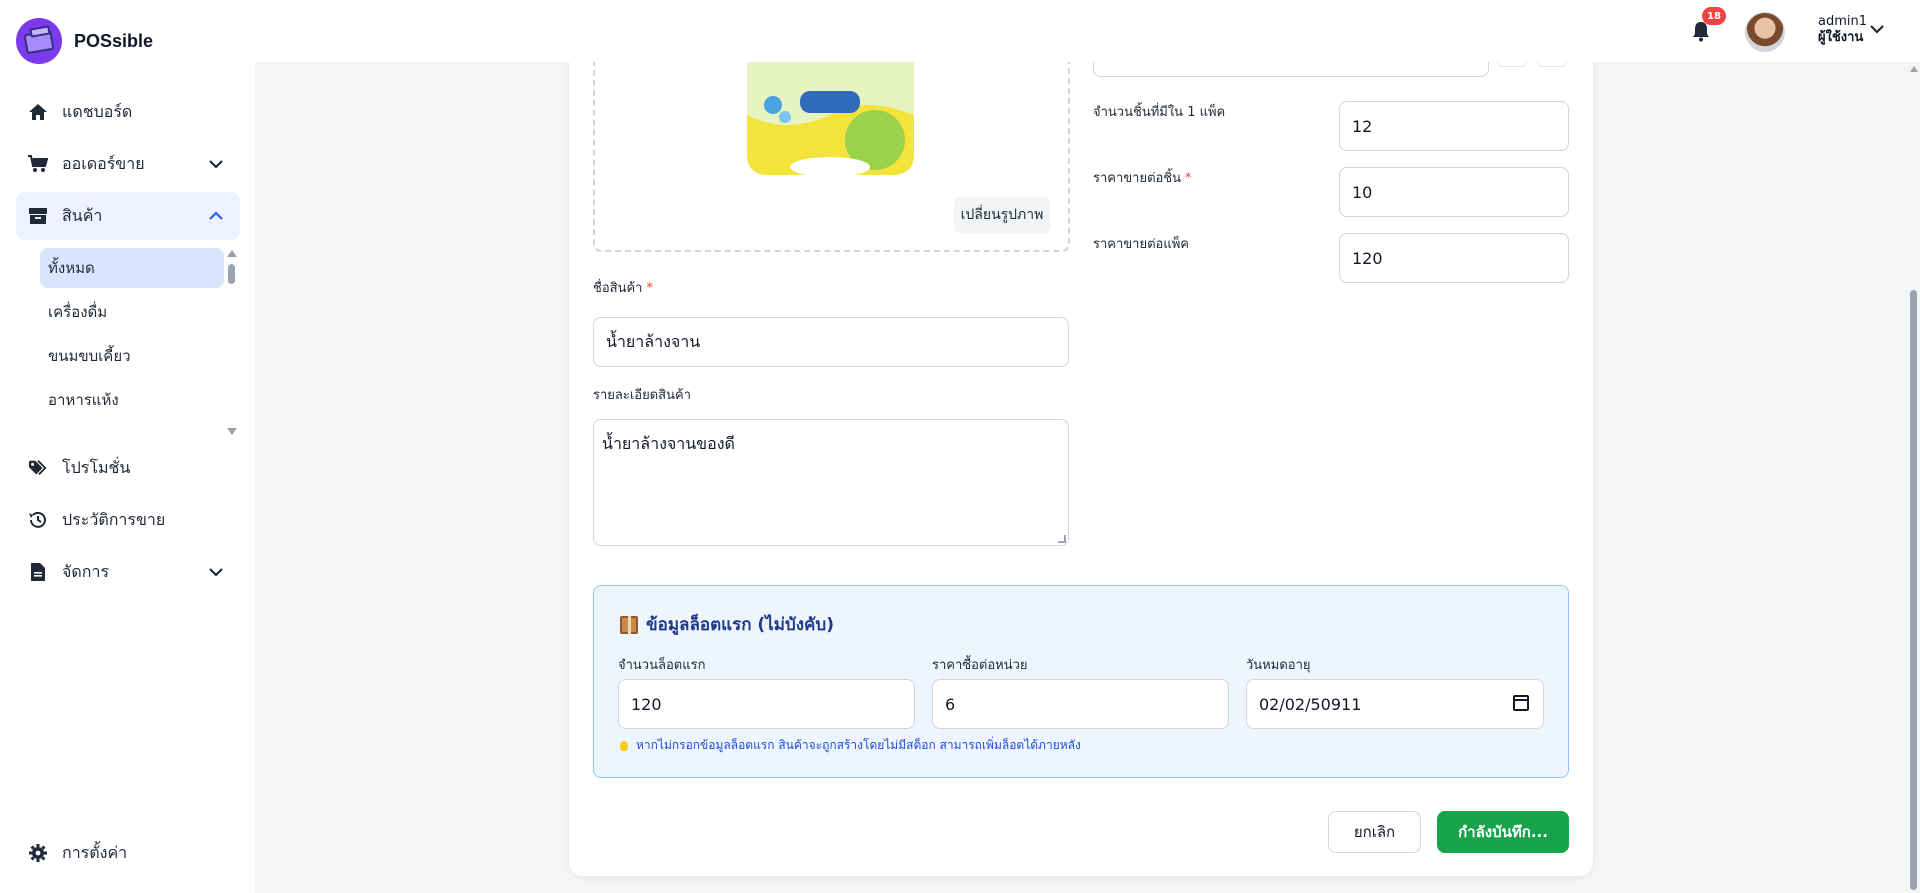 Image resolution: width=1920 pixels, height=893 pixels. What do you see at coordinates (1310, 704) in the screenshot?
I see `lot-expiry-value: 02/02/50911` at bounding box center [1310, 704].